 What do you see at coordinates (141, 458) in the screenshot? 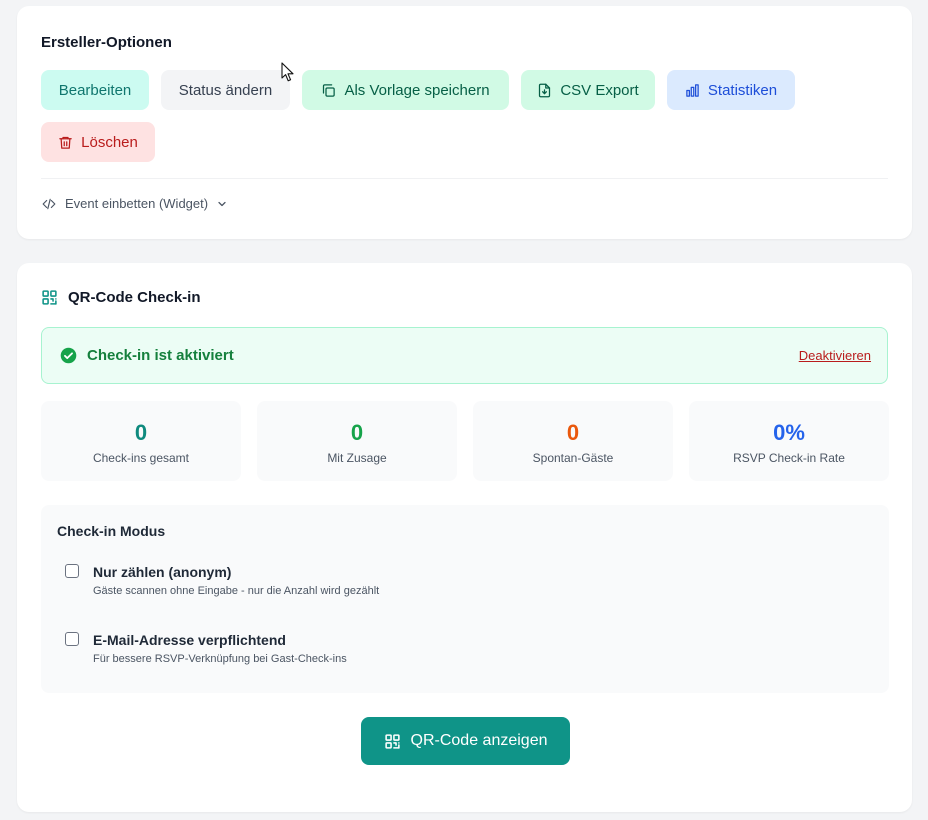
I see `stat-label: Check-ins gesamt` at bounding box center [141, 458].